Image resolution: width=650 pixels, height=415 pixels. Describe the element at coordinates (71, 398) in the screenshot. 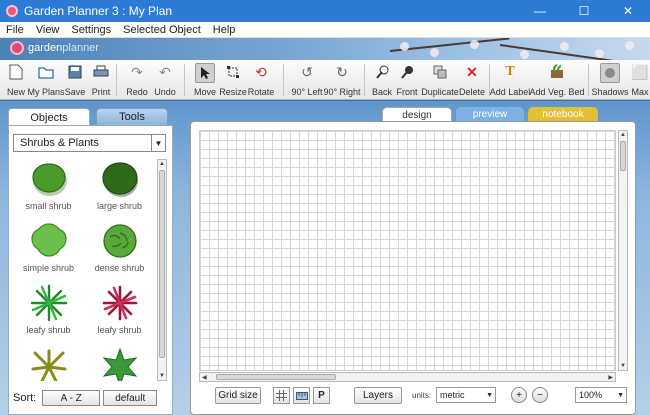

I see `sort-az-button: A - Z` at that location.